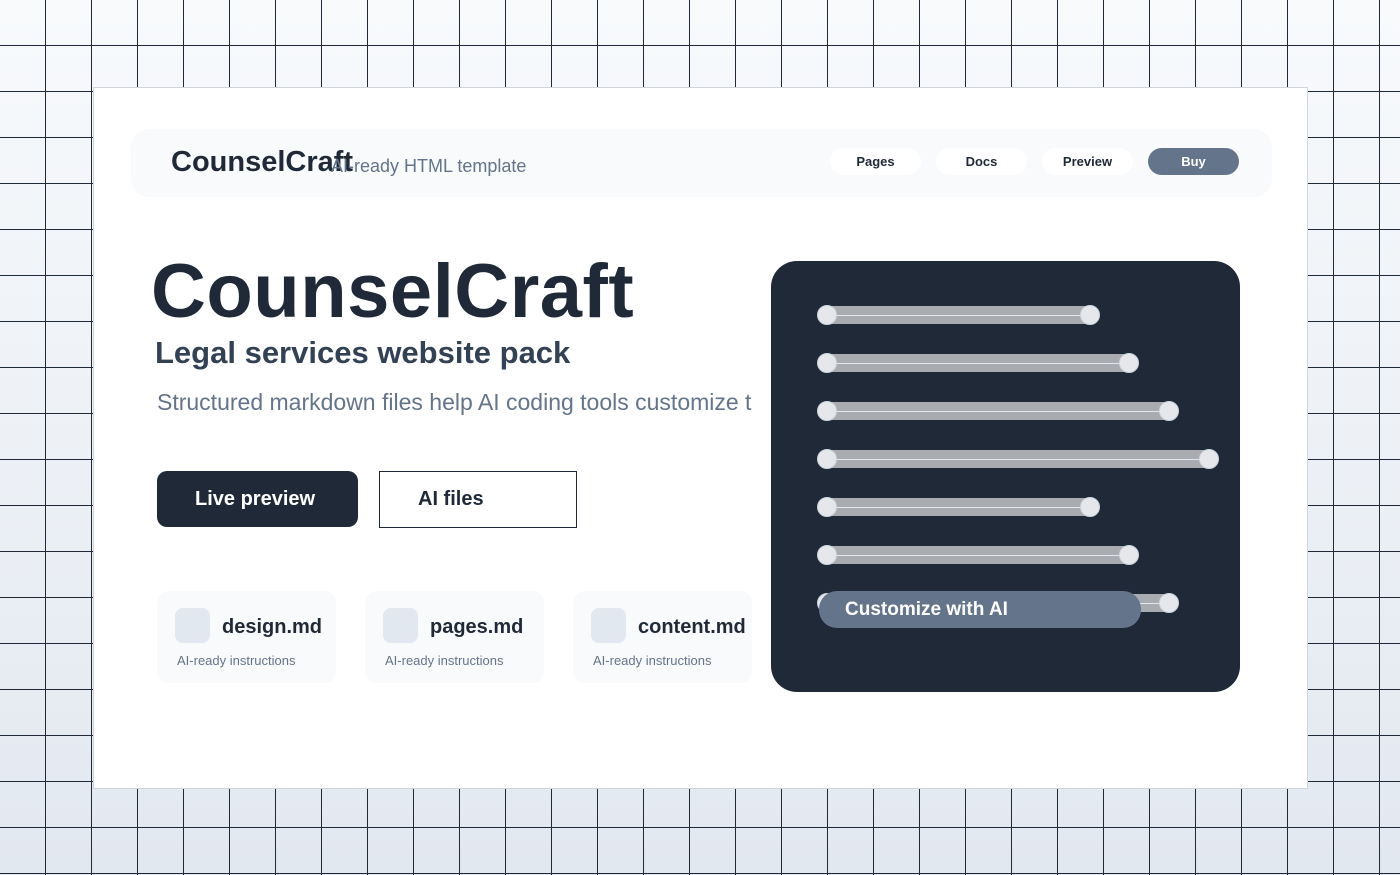  Describe the element at coordinates (393, 291) in the screenshot. I see `hero-title: CounselCraft` at that location.